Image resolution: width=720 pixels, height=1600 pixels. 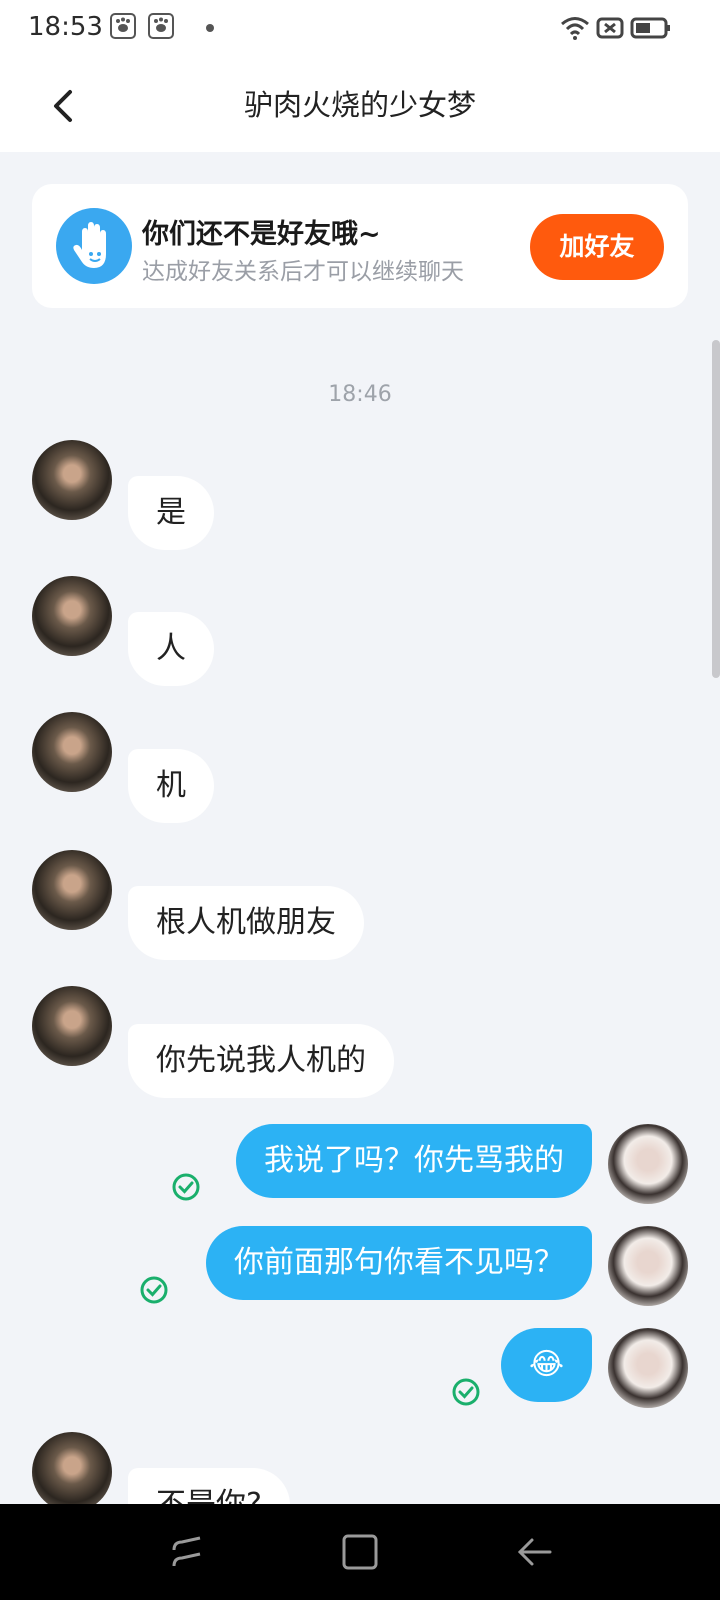 I want to click on page-title: 驴肉火烧的少女梦, so click(x=359, y=105).